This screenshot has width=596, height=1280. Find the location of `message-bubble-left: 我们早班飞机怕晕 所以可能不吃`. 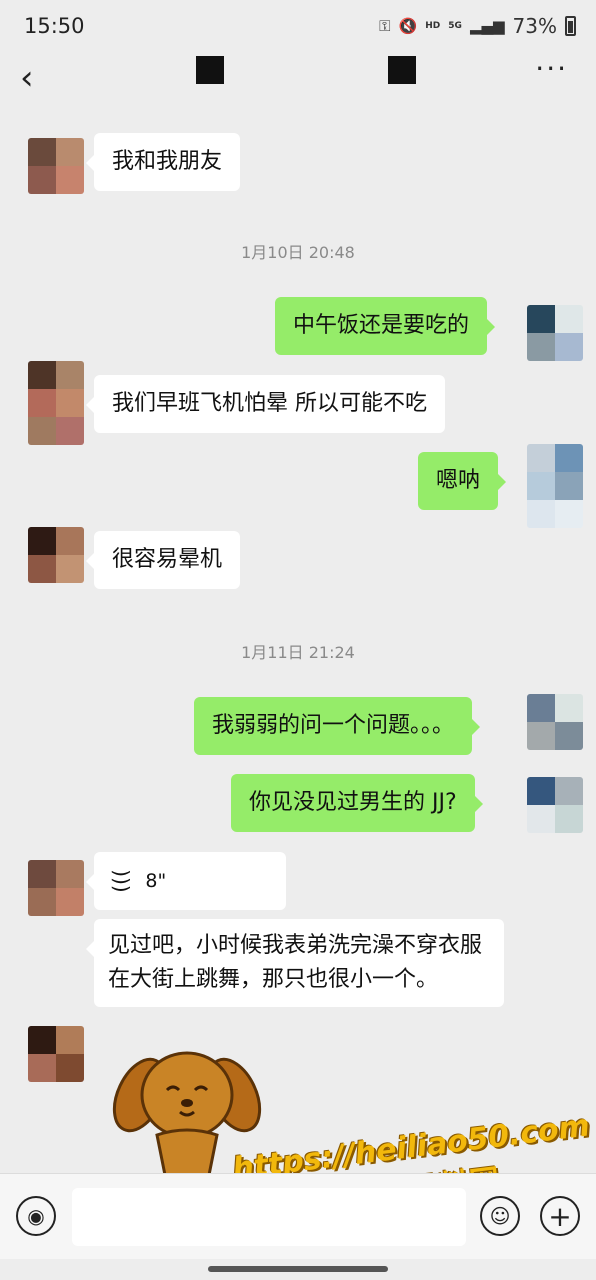

message-bubble-left: 我们早班飞机怕晕 所以可能不吃 is located at coordinates (265, 404).